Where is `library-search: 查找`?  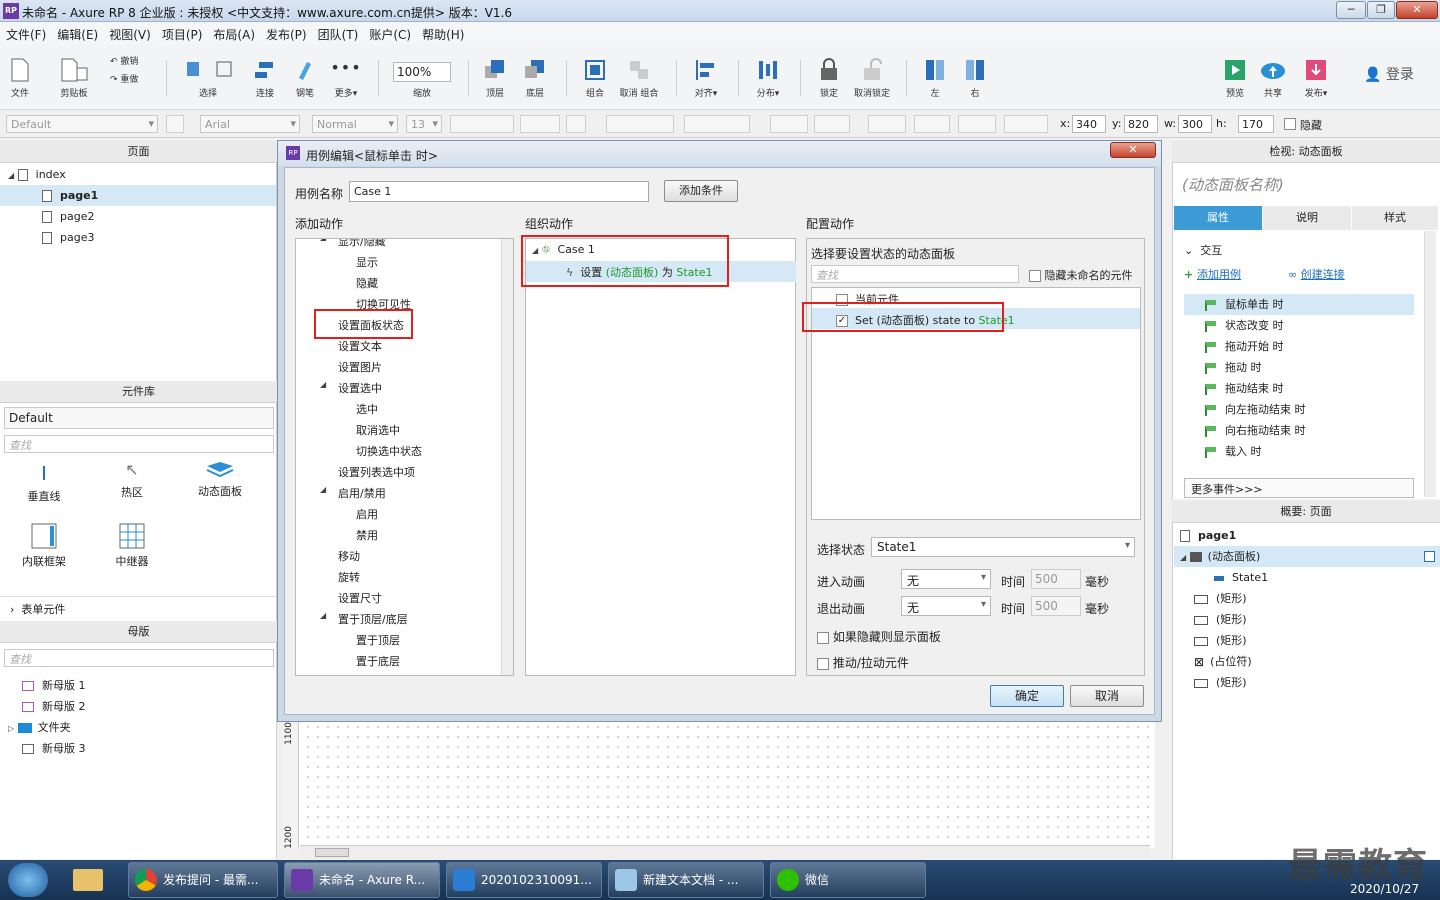 library-search: 查找 is located at coordinates (139, 444).